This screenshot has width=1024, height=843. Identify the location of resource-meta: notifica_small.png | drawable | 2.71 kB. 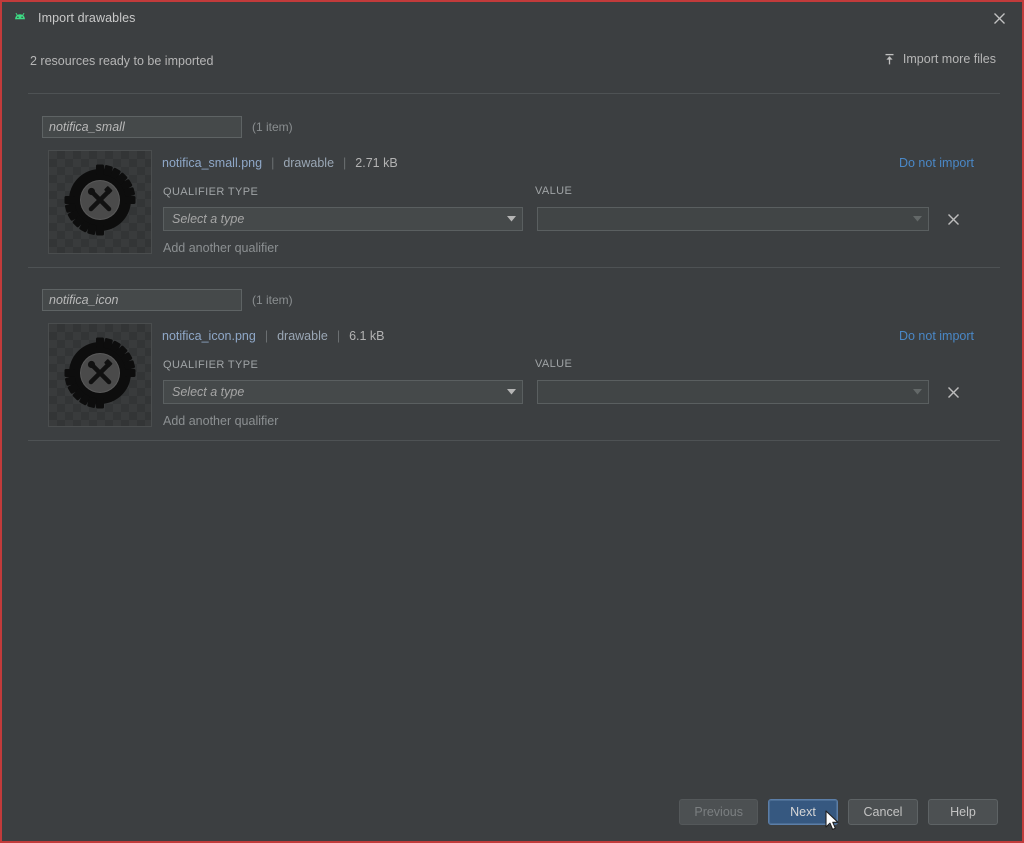
(280, 163).